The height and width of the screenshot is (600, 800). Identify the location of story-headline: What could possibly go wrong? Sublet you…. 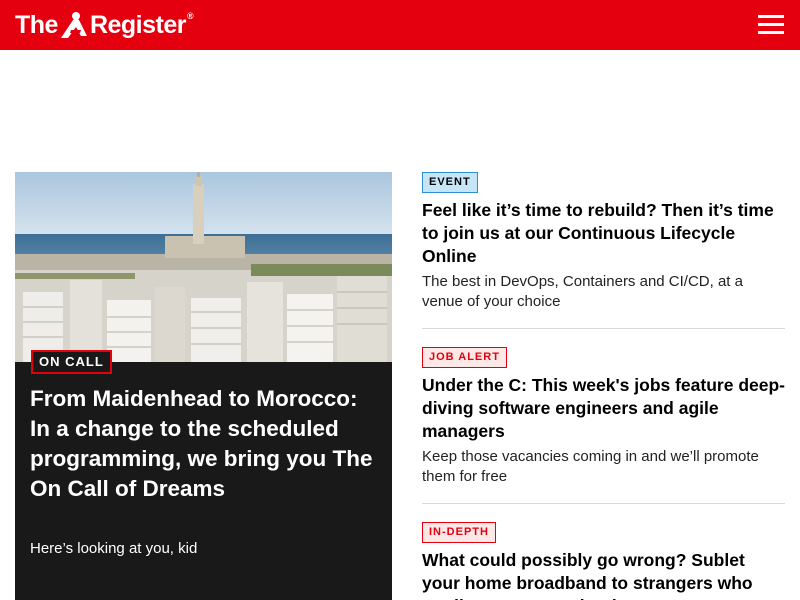
(603, 574).